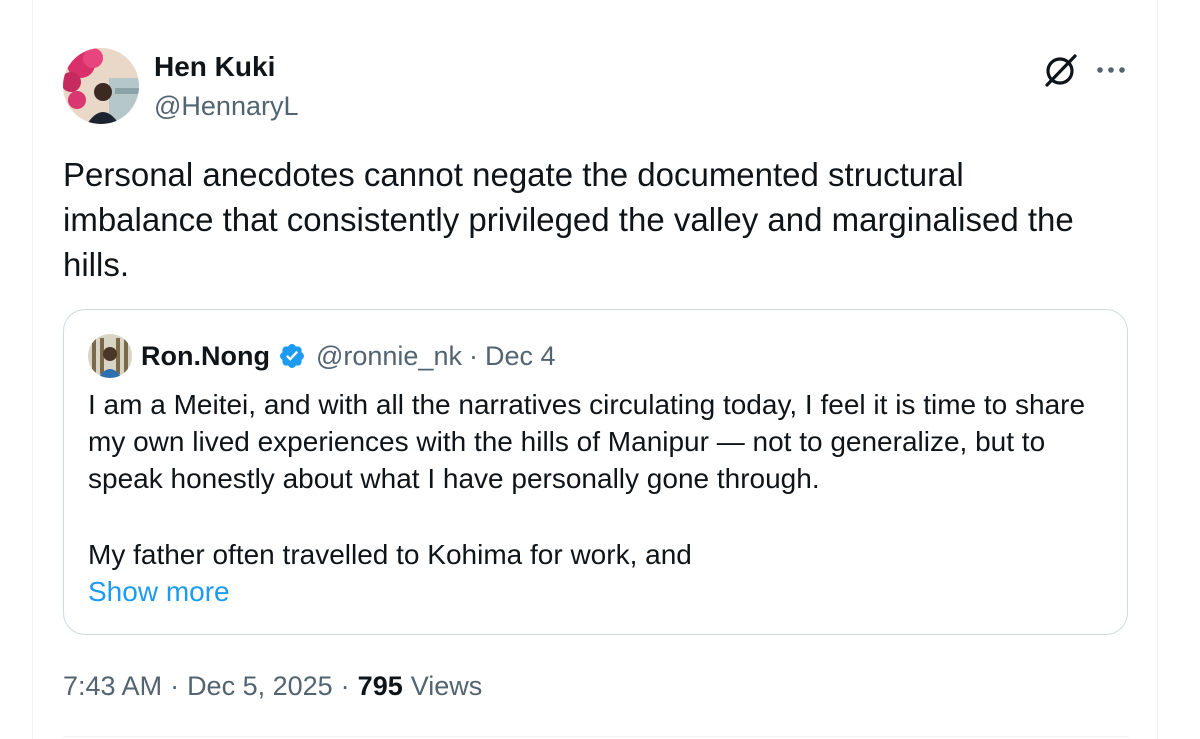 The width and height of the screenshot is (1200, 739). Describe the element at coordinates (260, 686) in the screenshot. I see `tweet-date: Dec 5, 2025` at that location.